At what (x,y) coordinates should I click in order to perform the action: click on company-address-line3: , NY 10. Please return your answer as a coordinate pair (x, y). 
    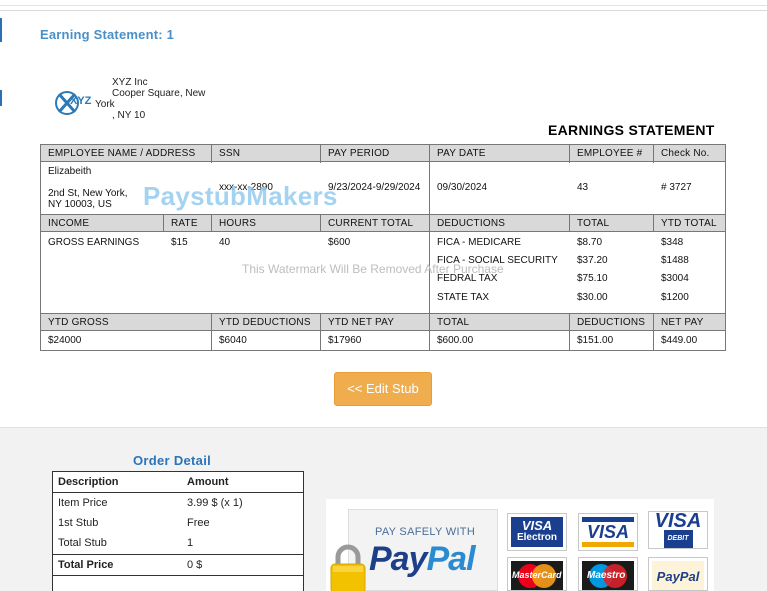
    Looking at the image, I should click on (129, 115).